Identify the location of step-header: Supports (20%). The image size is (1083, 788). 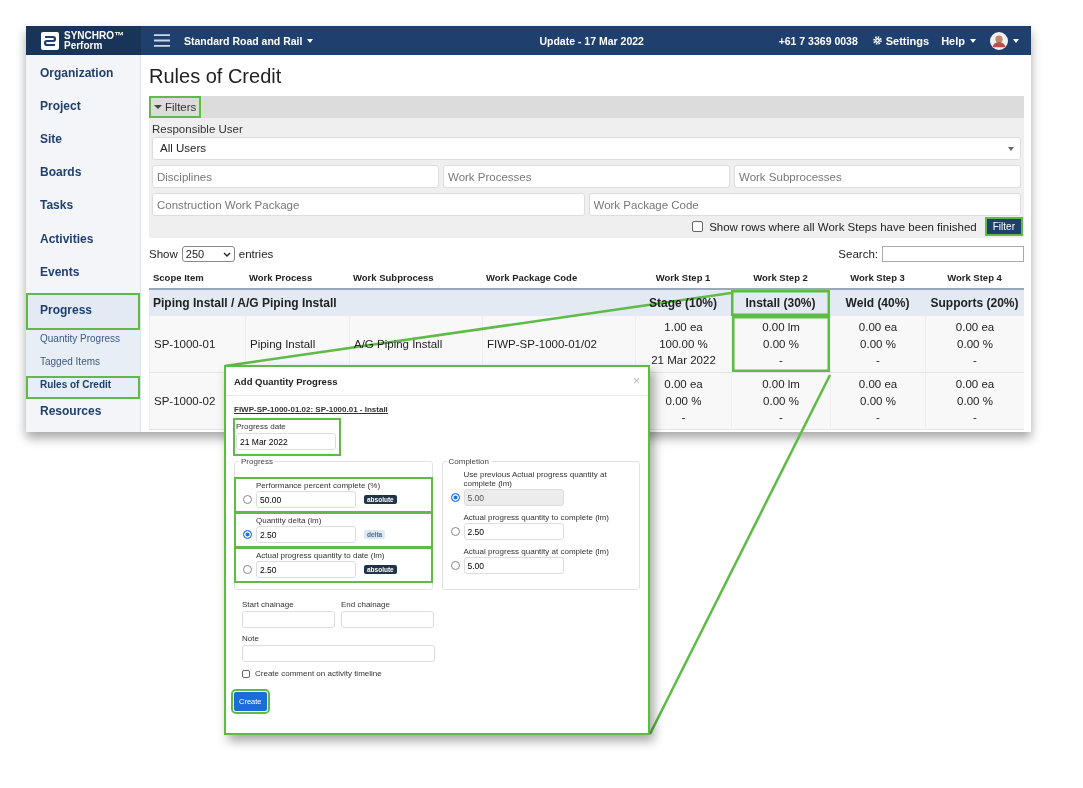
(974, 303).